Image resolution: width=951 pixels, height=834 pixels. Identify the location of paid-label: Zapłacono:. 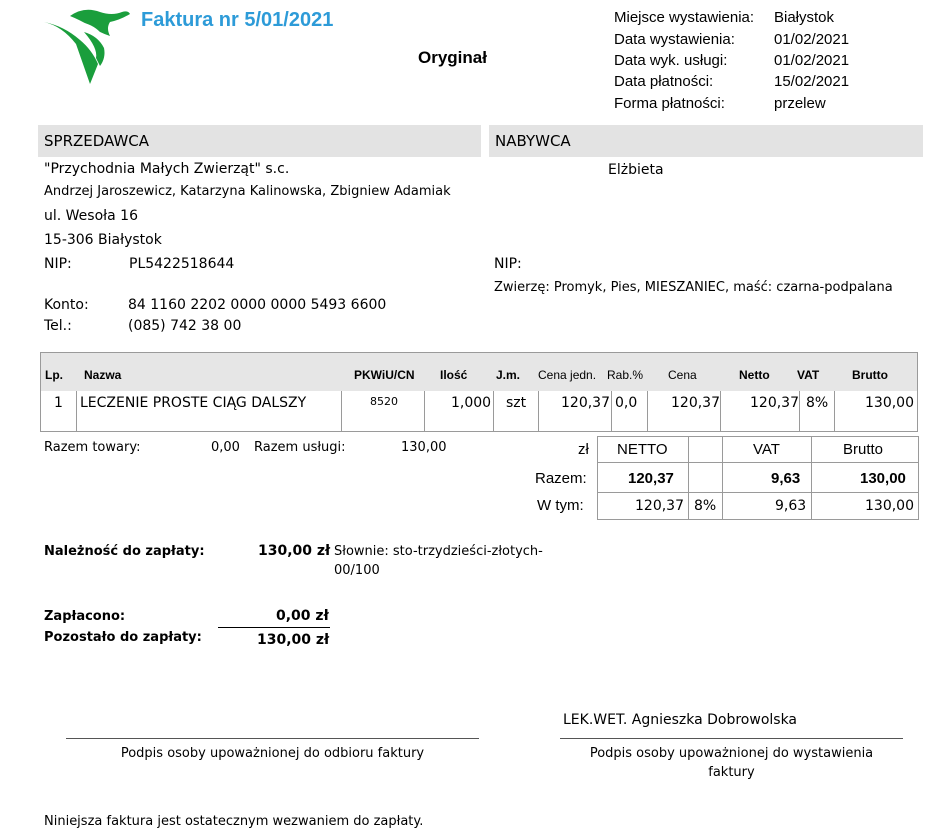
(85, 616).